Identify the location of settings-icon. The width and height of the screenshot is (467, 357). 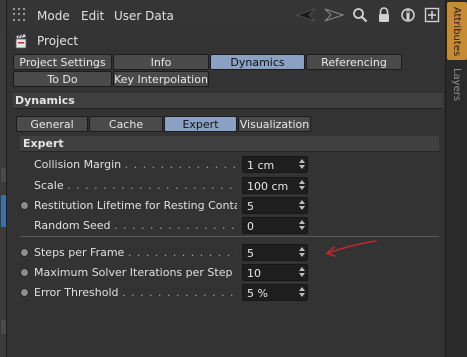
(408, 15).